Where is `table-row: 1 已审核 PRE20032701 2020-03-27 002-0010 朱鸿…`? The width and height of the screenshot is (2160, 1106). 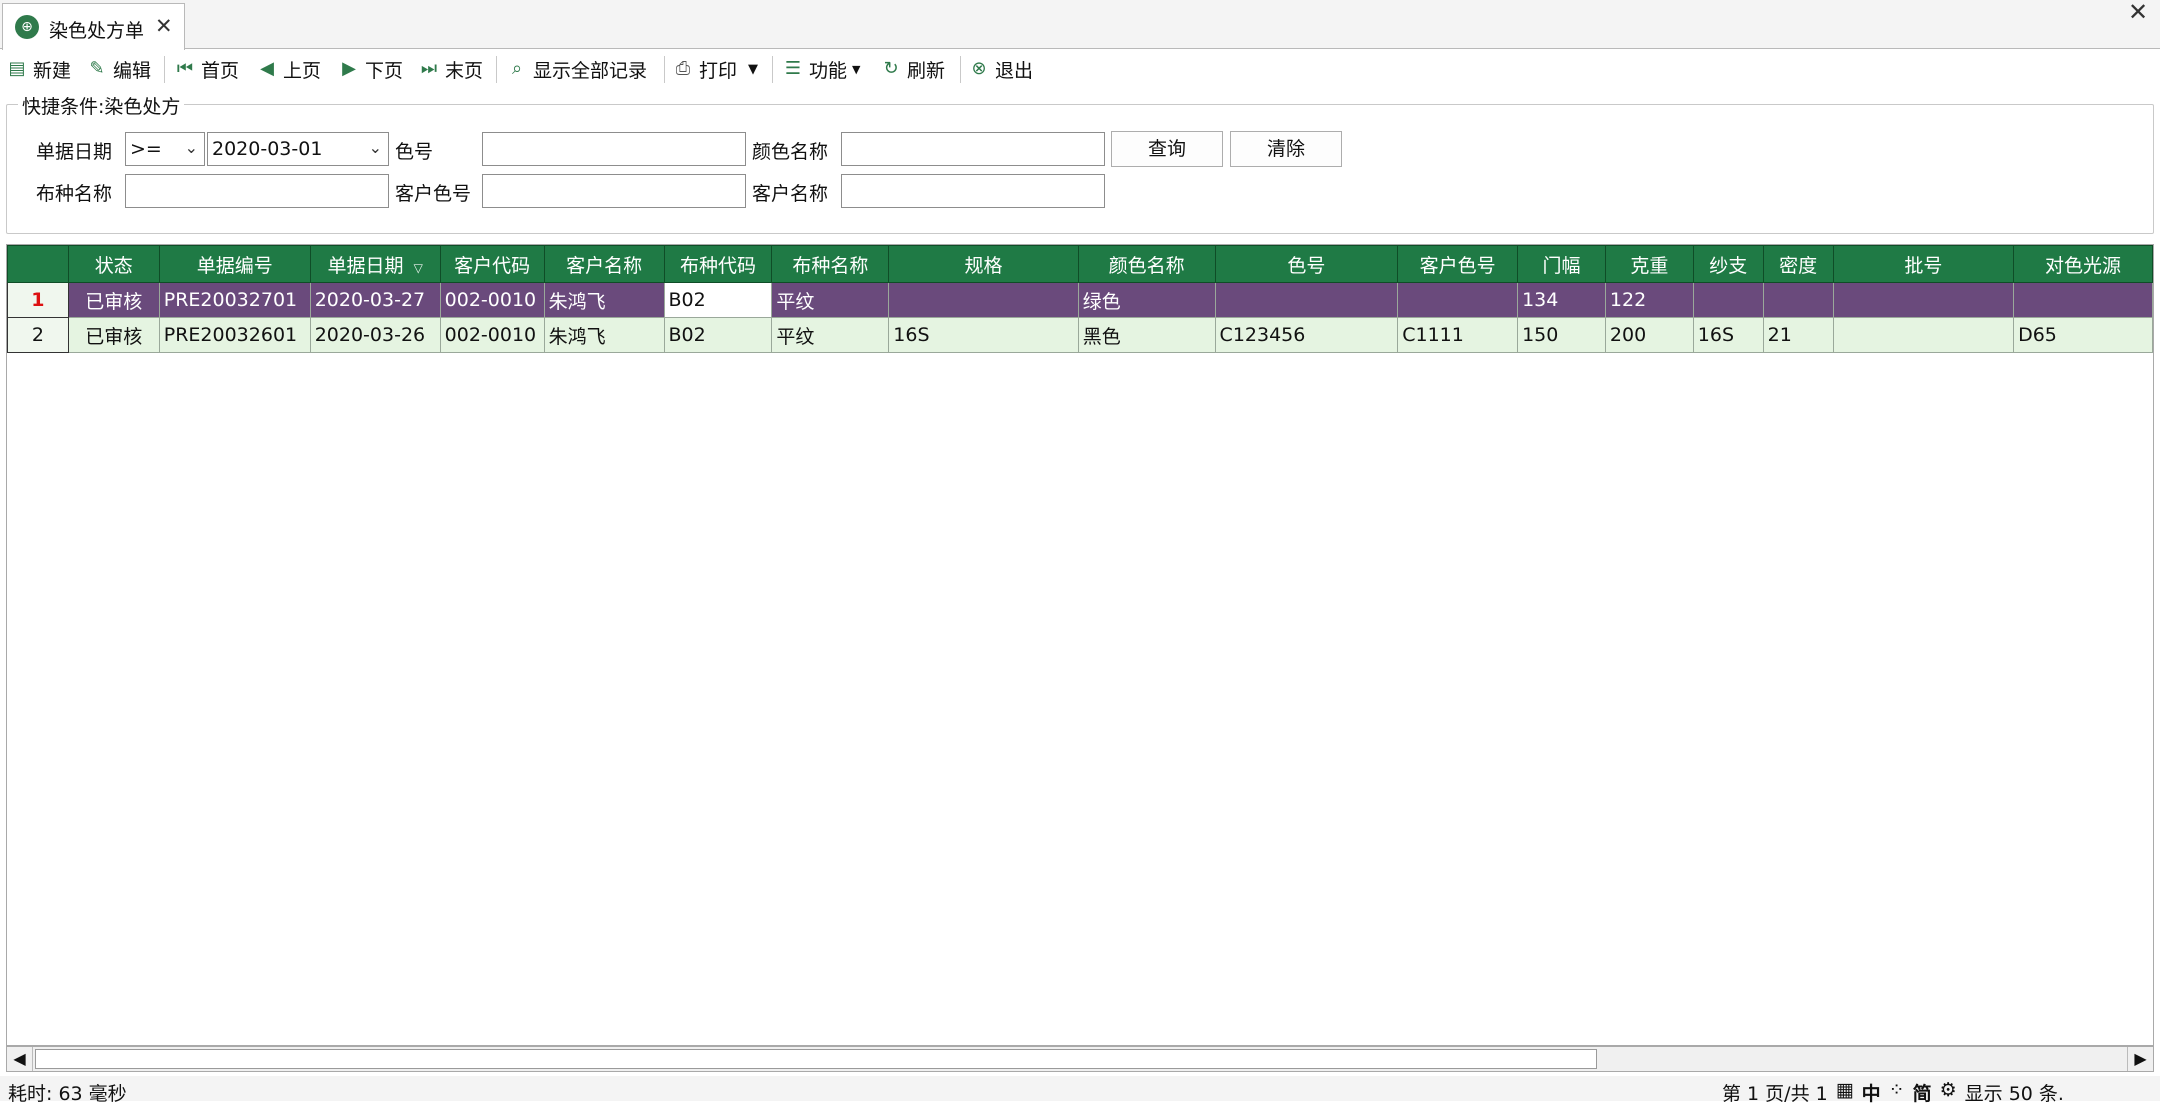 table-row: 1 已审核 PRE20032701 2020-03-27 002-0010 朱鸿… is located at coordinates (1080, 300).